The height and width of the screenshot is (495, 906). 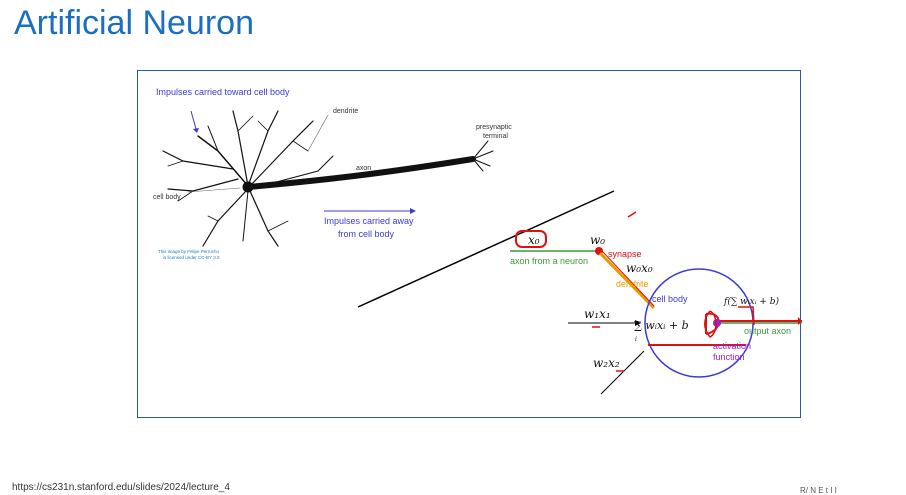 What do you see at coordinates (191, 257) in the screenshot?
I see `credit-line-2: is licensed under CC-BY 3.0` at bounding box center [191, 257].